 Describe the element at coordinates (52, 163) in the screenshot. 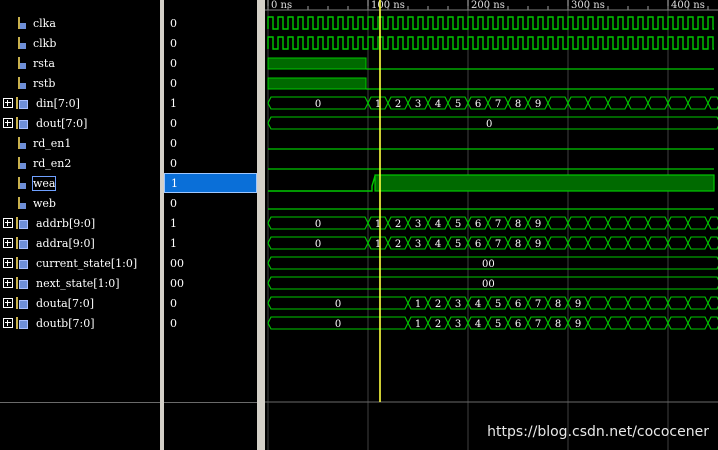

I see `signal-name: rd_en2` at that location.